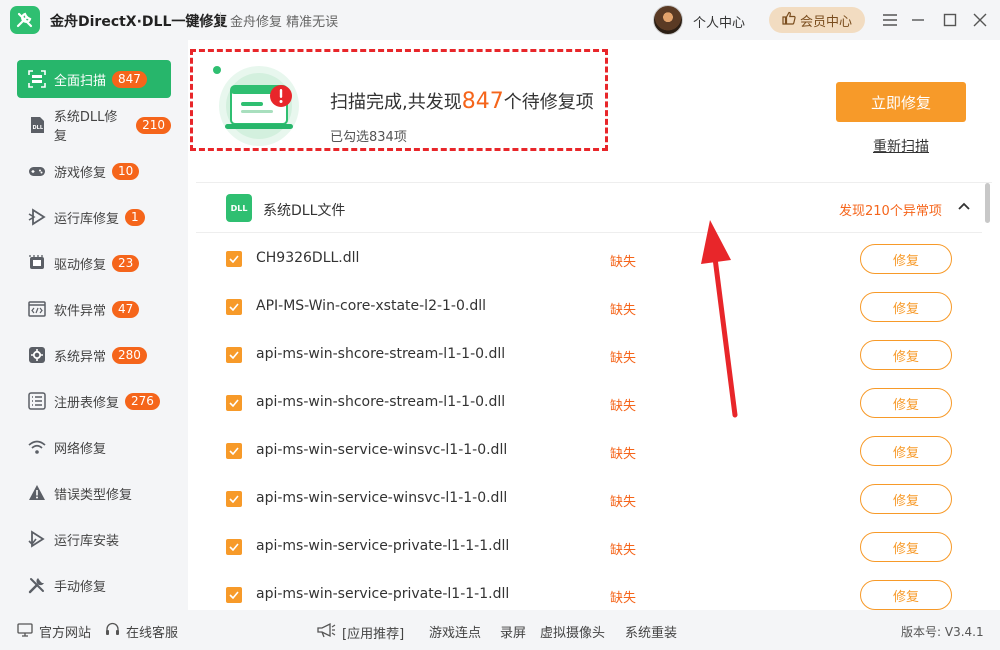  I want to click on dll-filename: api-ms-win-shcore-stream-l1-1-0.dll, so click(381, 402).